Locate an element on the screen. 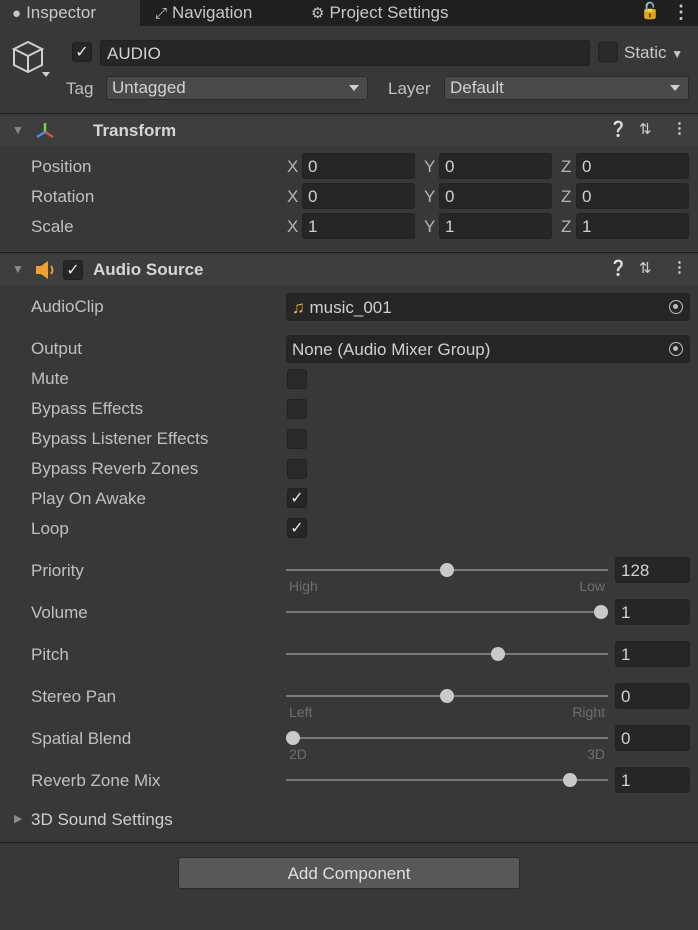  gear-icon: ⚙ is located at coordinates (318, 13).